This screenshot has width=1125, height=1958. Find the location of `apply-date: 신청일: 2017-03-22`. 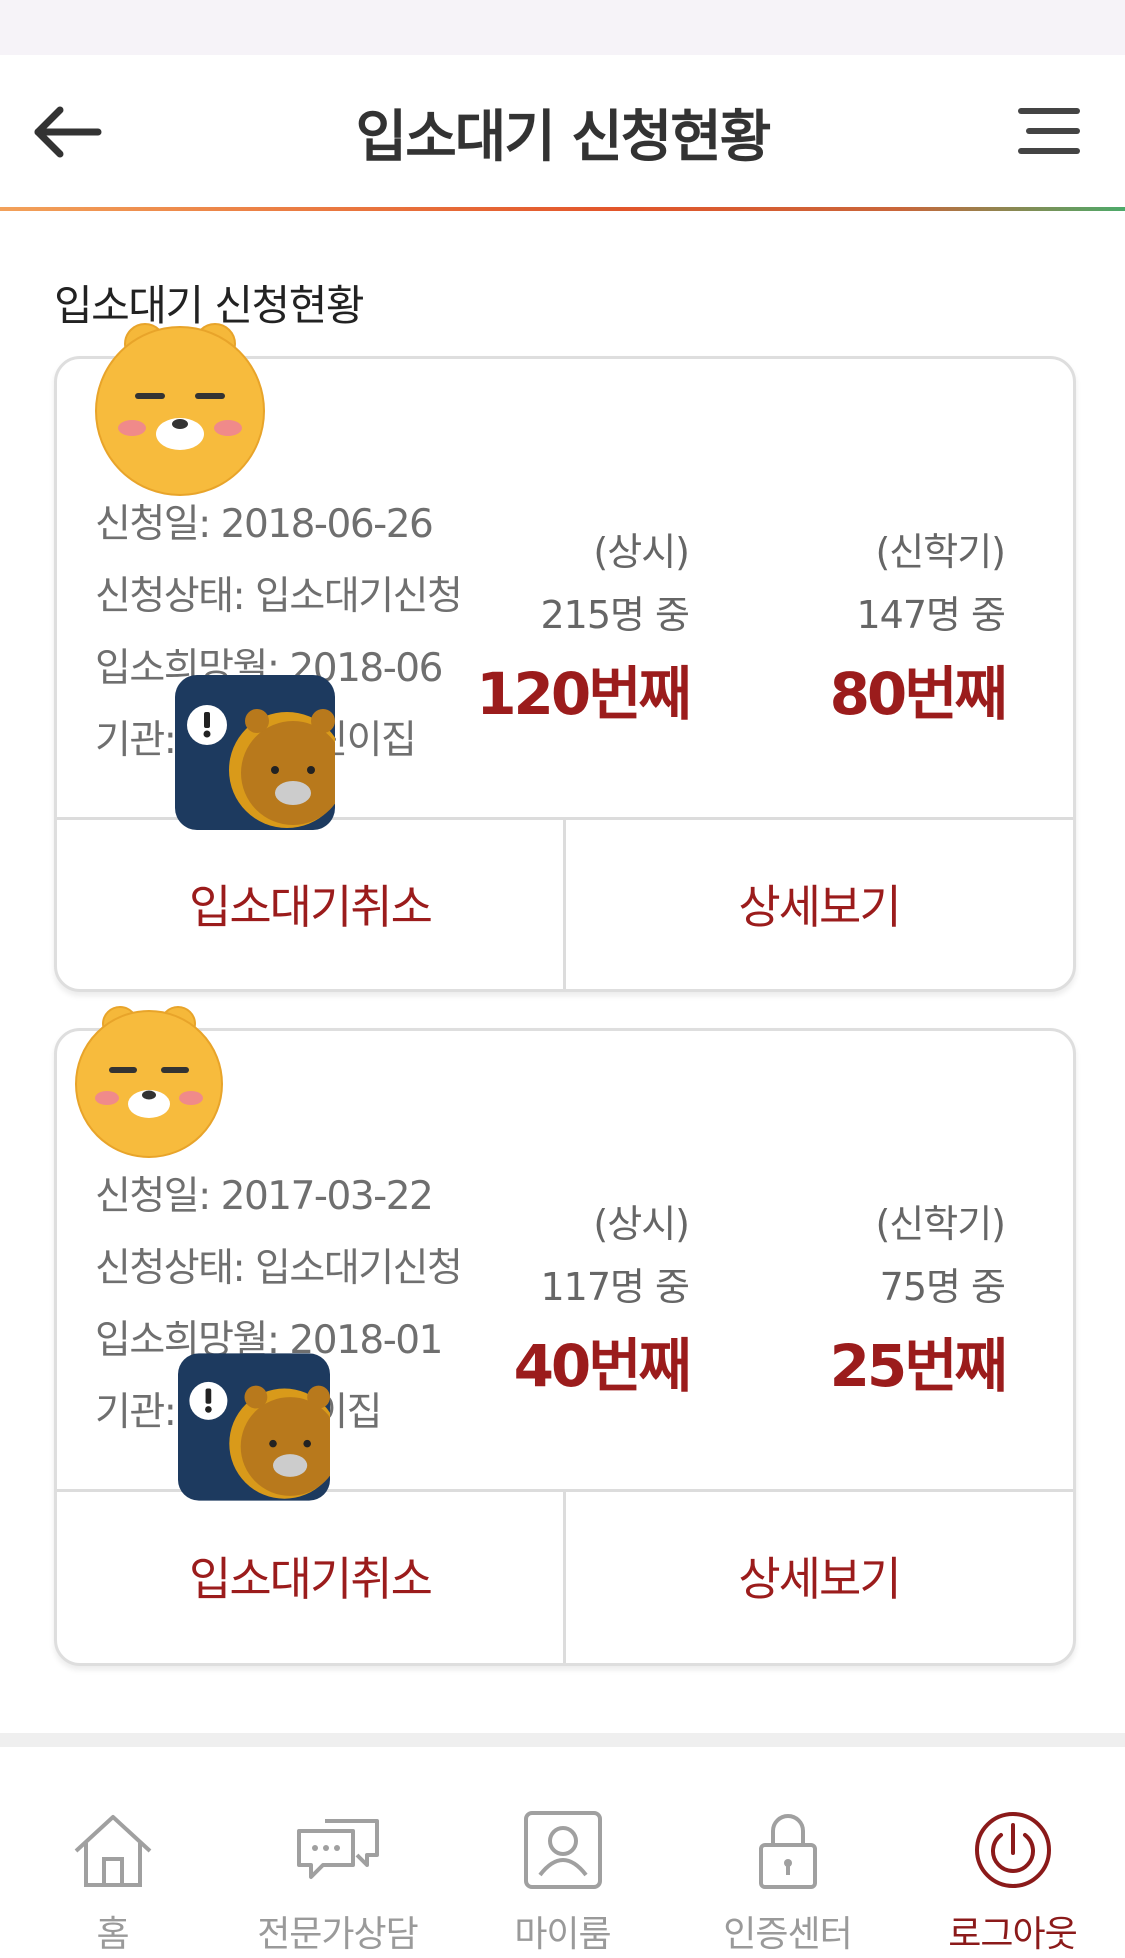

apply-date: 신청일: 2017-03-22 is located at coordinates (264, 1196).